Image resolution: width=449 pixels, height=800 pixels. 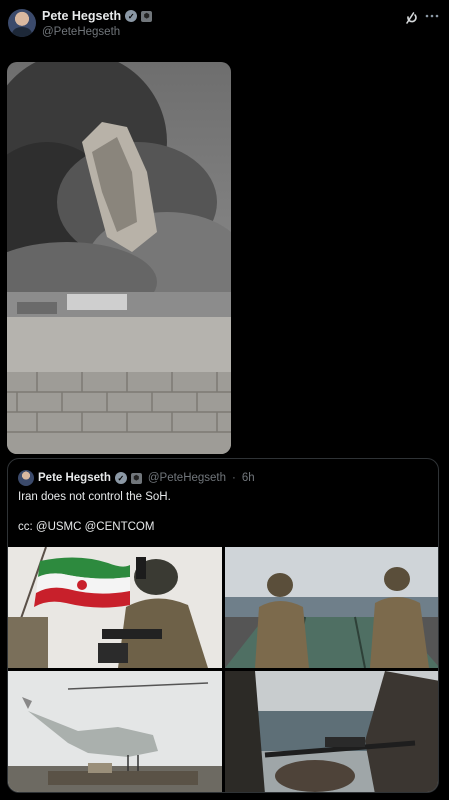 What do you see at coordinates (115, 607) in the screenshot?
I see `quoted-image-flag-soldier` at bounding box center [115, 607].